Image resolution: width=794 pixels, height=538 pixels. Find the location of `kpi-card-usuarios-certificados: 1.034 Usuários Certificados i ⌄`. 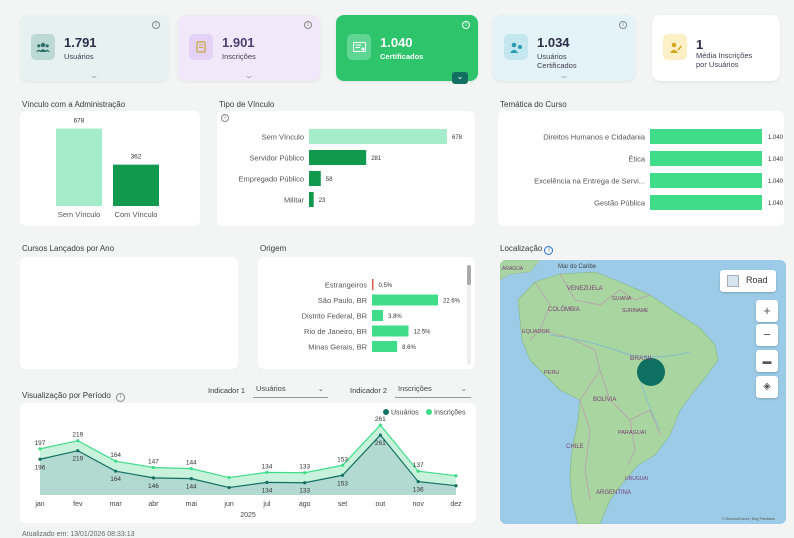

kpi-card-usuarios-certificados: 1.034 Usuários Certificados i ⌄ is located at coordinates (564, 48).